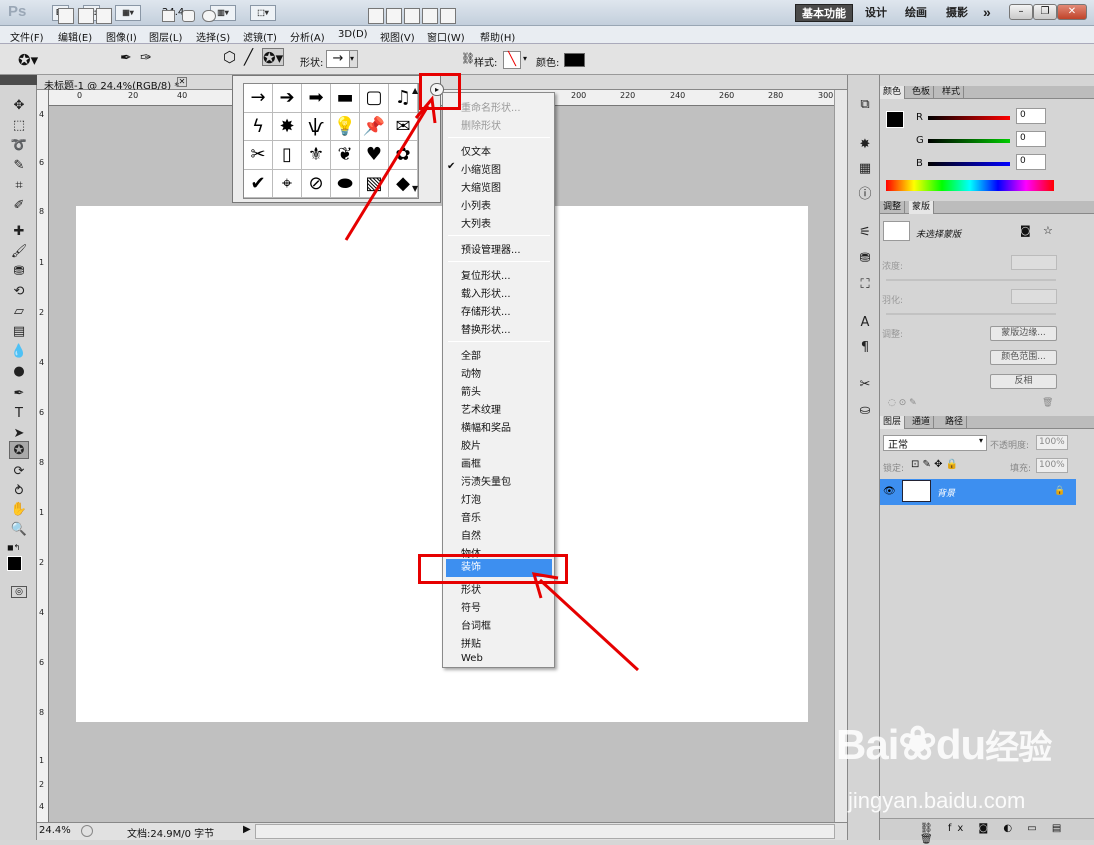  I want to click on brush-preset-icon: ⚟, so click(865, 233).